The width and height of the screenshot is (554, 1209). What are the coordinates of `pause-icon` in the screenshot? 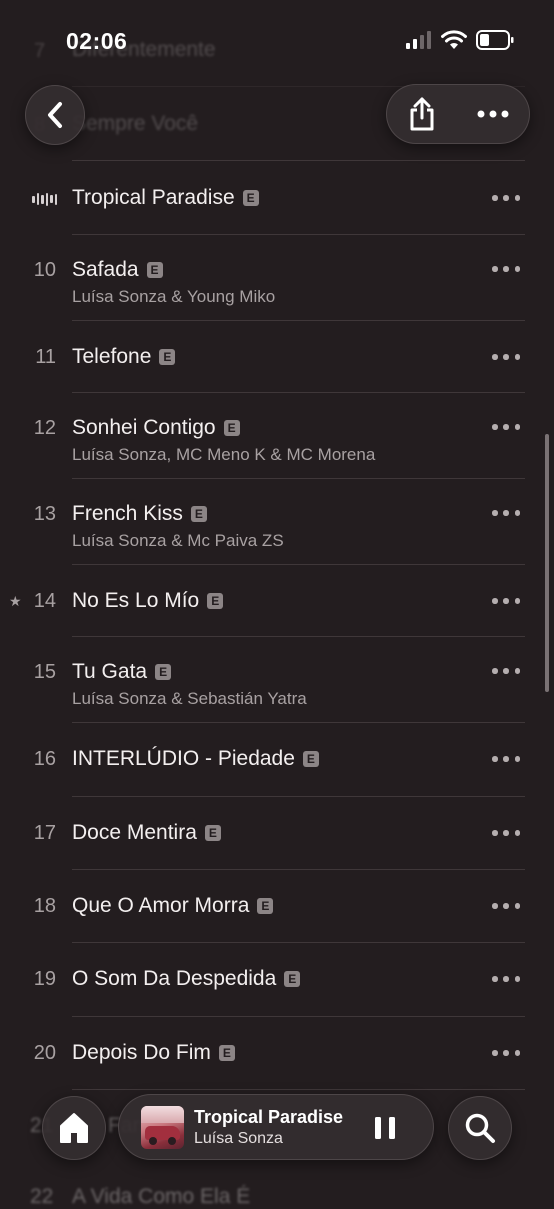 It's located at (385, 1128).